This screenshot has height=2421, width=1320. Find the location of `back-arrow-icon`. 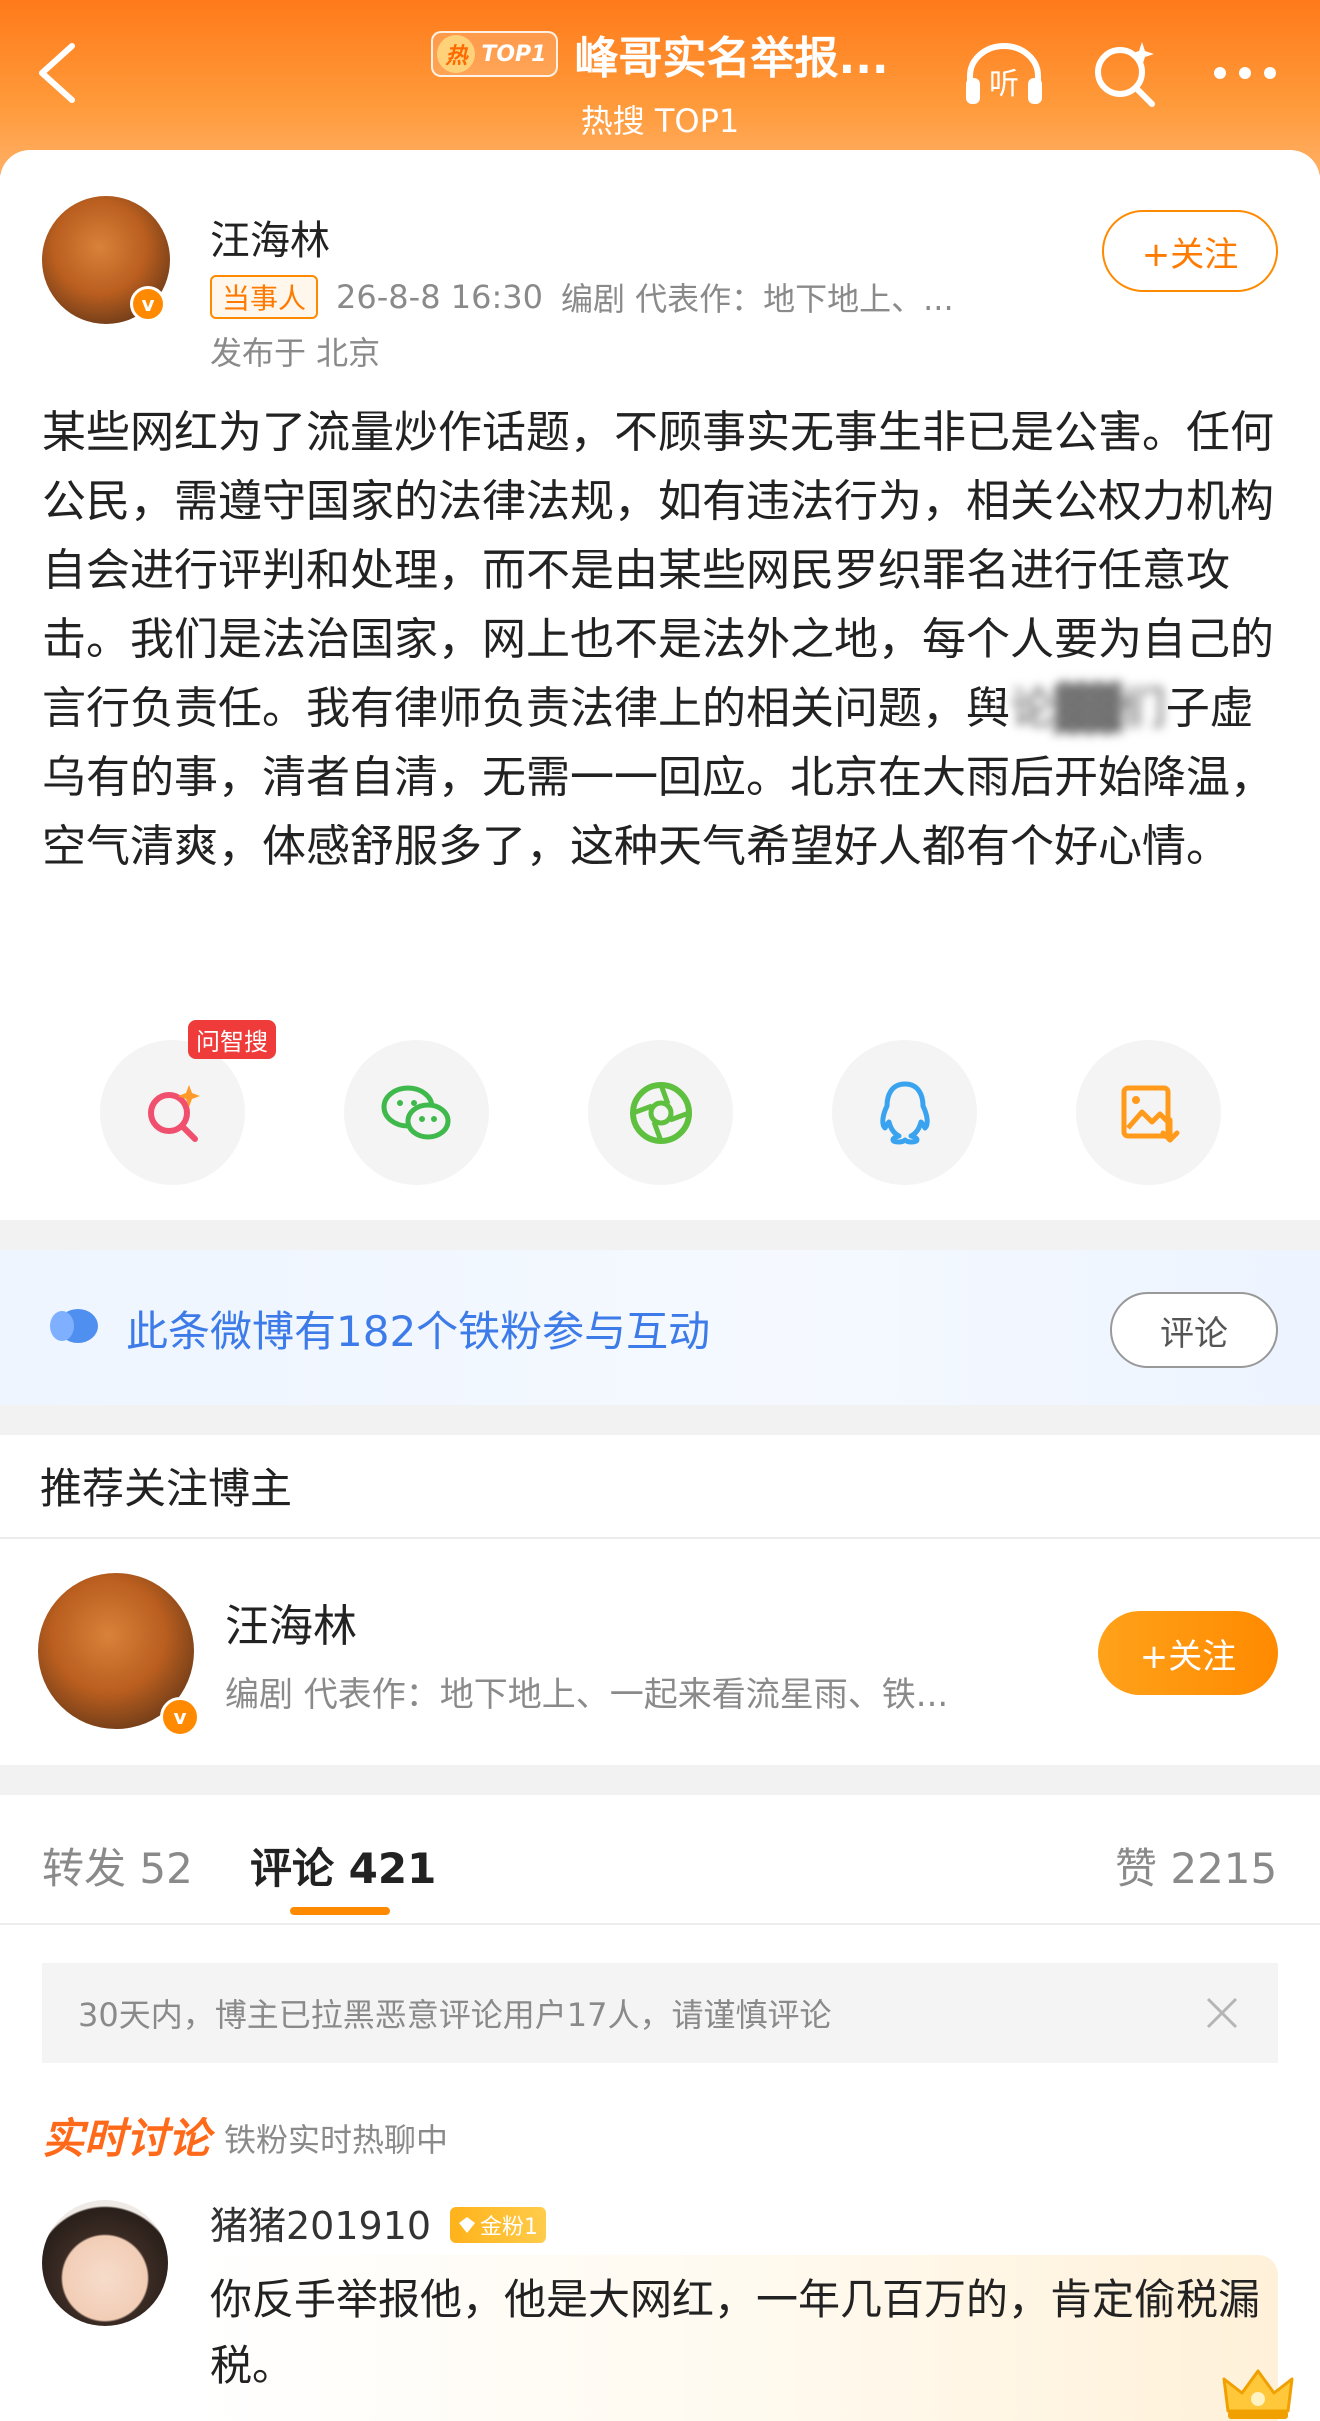

back-arrow-icon is located at coordinates (60, 73).